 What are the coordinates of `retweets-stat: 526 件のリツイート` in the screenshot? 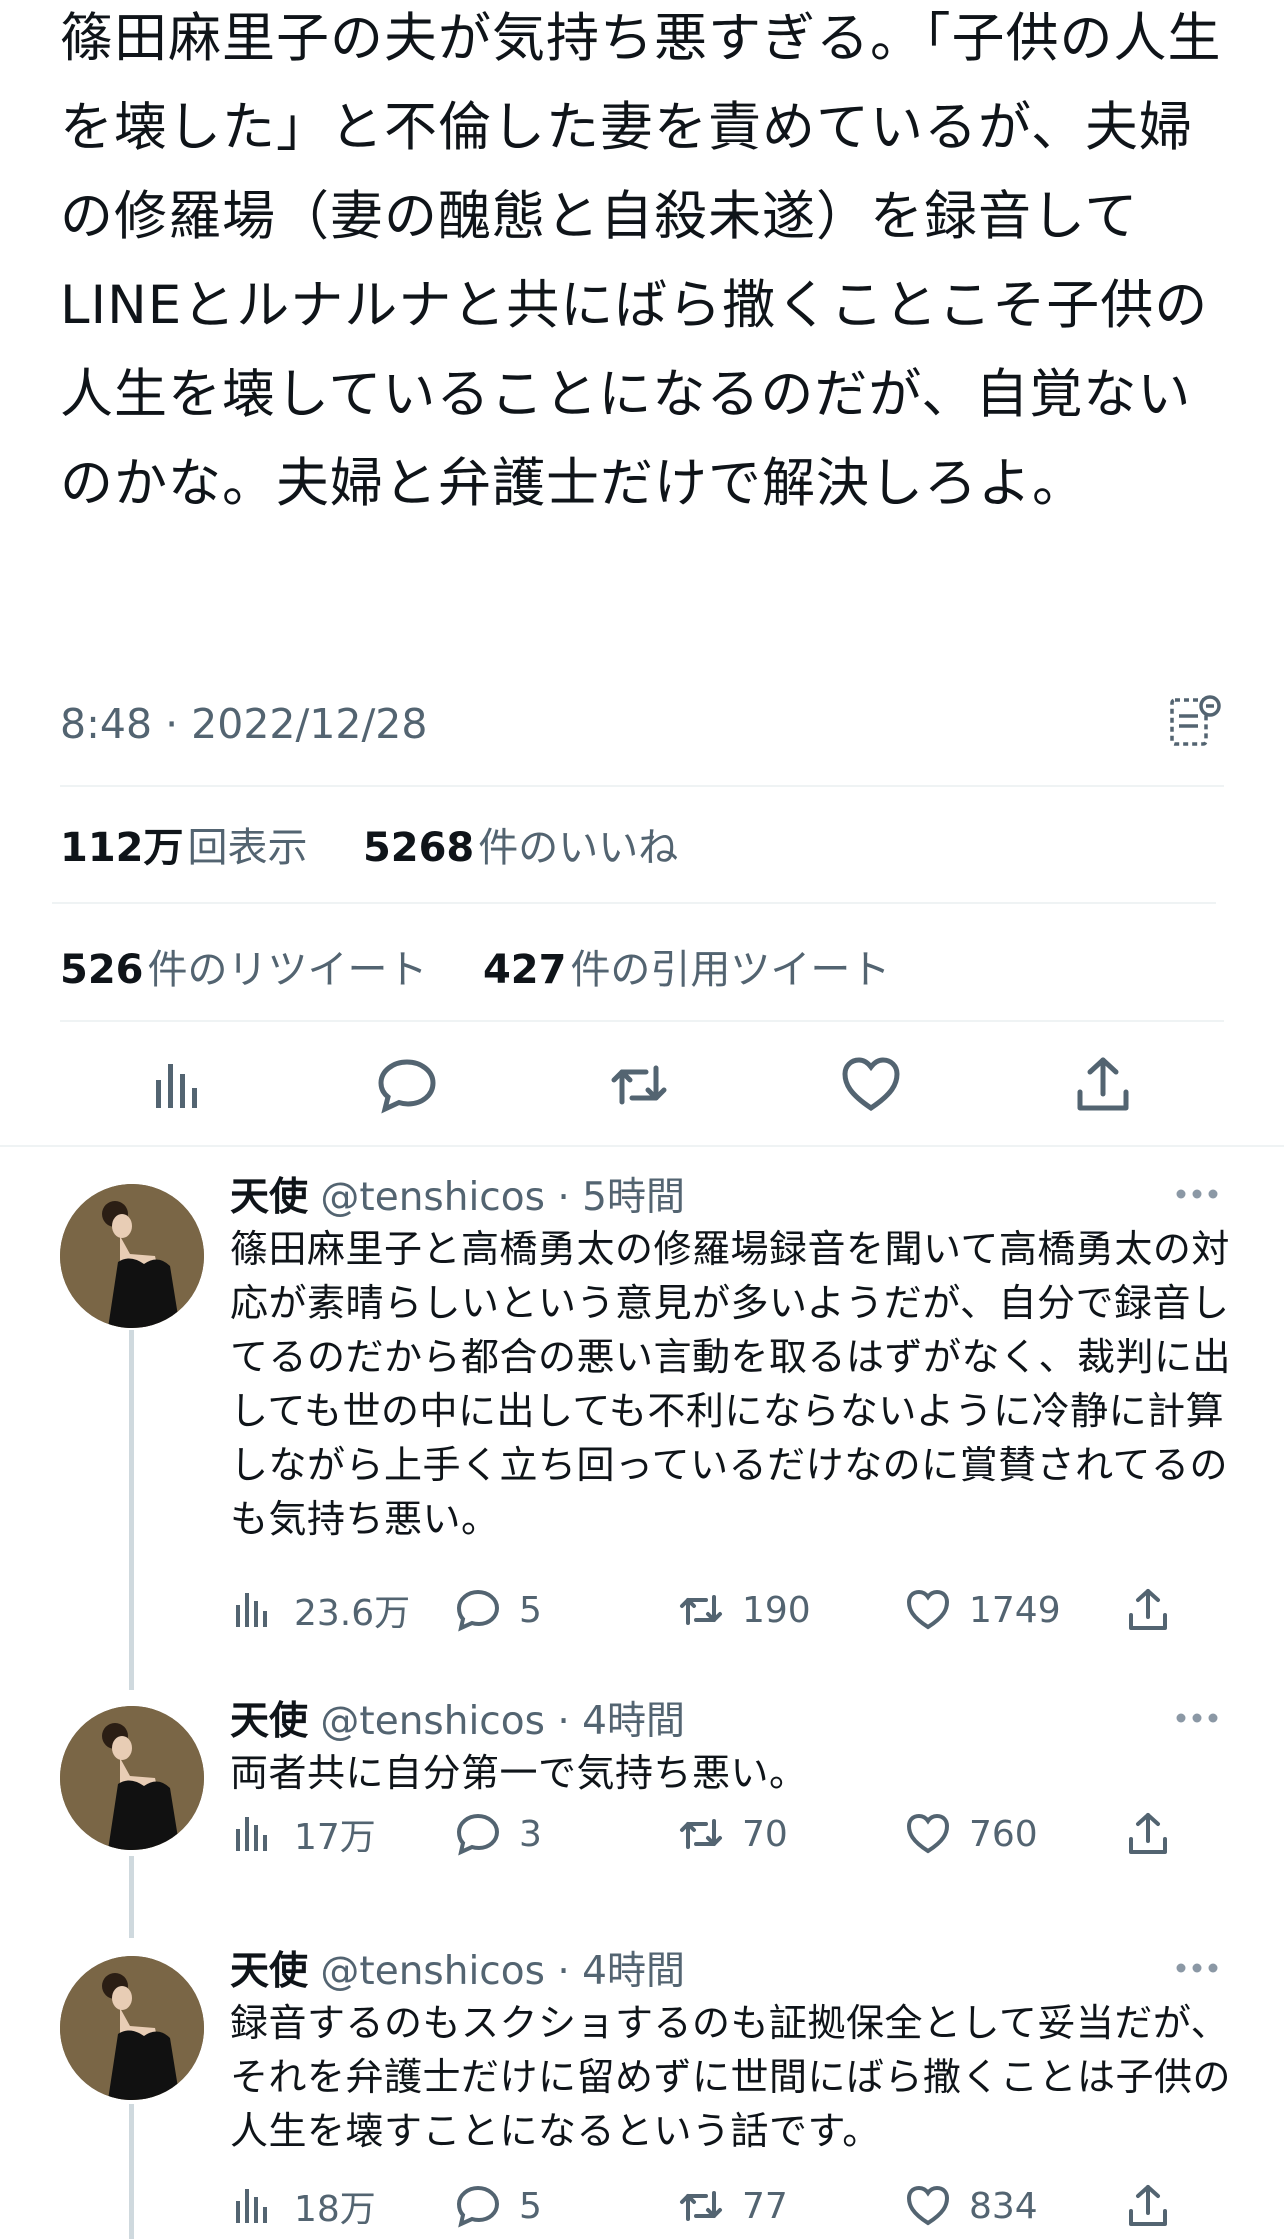 It's located at (244, 970).